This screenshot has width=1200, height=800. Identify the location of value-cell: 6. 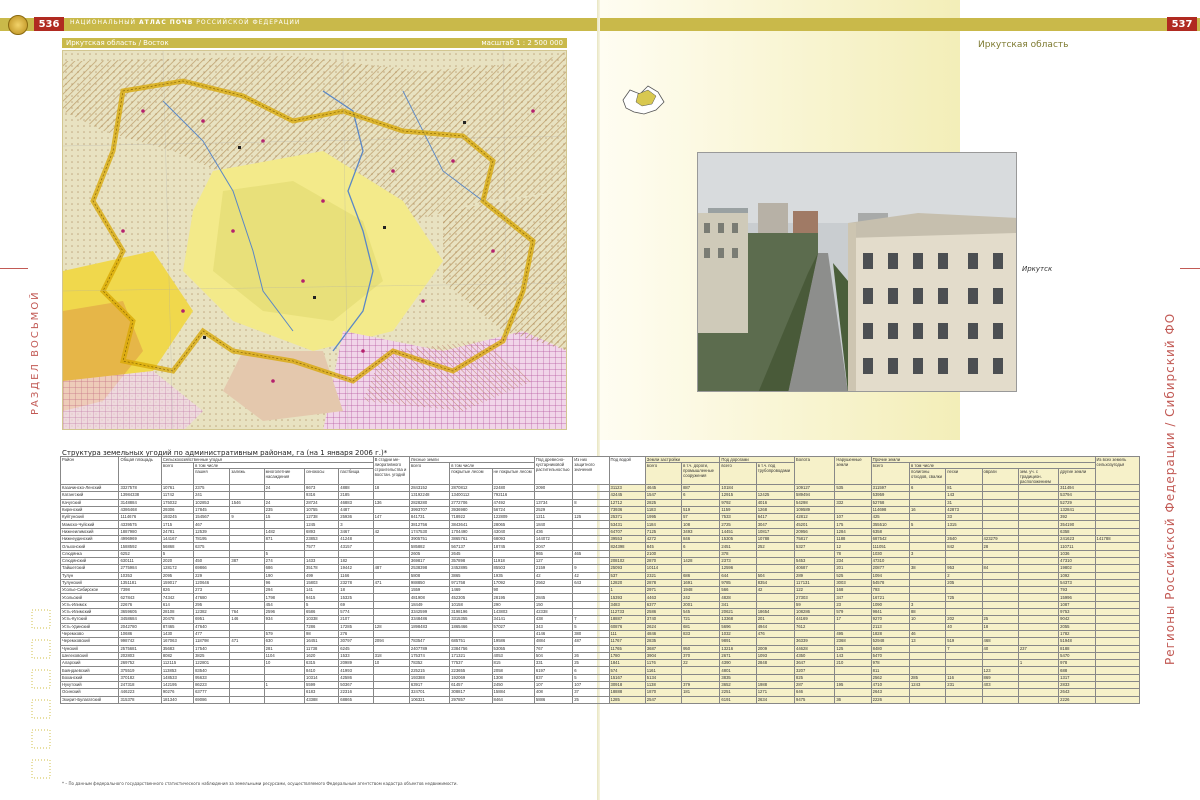
(591, 670).